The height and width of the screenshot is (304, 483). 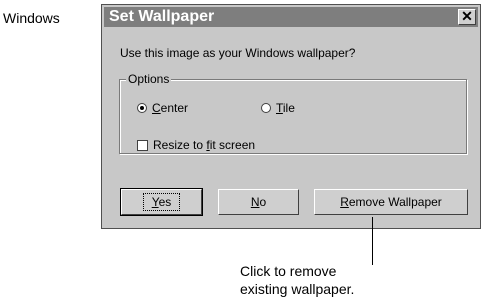 I want to click on radio-center-label: Center, so click(x=170, y=108).